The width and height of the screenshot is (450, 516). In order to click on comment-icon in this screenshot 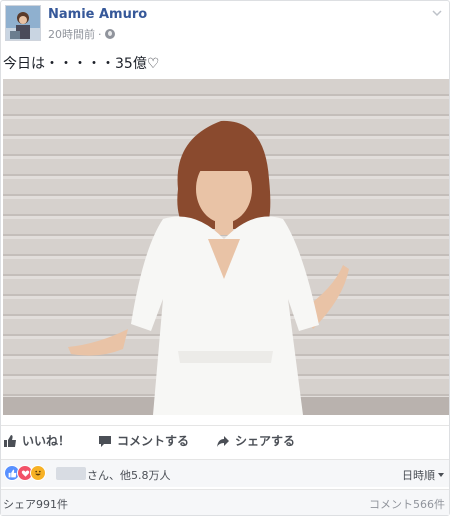, I will do `click(105, 441)`.